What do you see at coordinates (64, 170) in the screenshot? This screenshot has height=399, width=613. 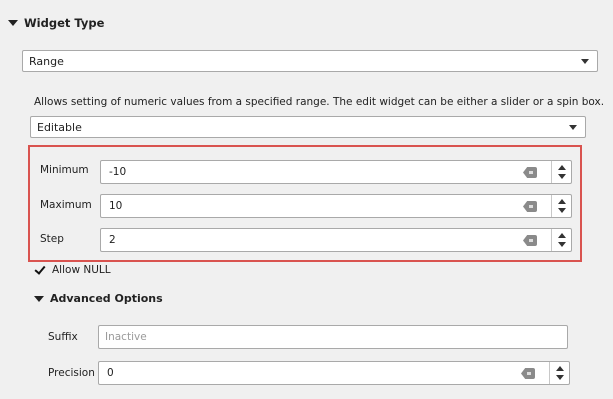 I see `minimum-label: Minimum` at bounding box center [64, 170].